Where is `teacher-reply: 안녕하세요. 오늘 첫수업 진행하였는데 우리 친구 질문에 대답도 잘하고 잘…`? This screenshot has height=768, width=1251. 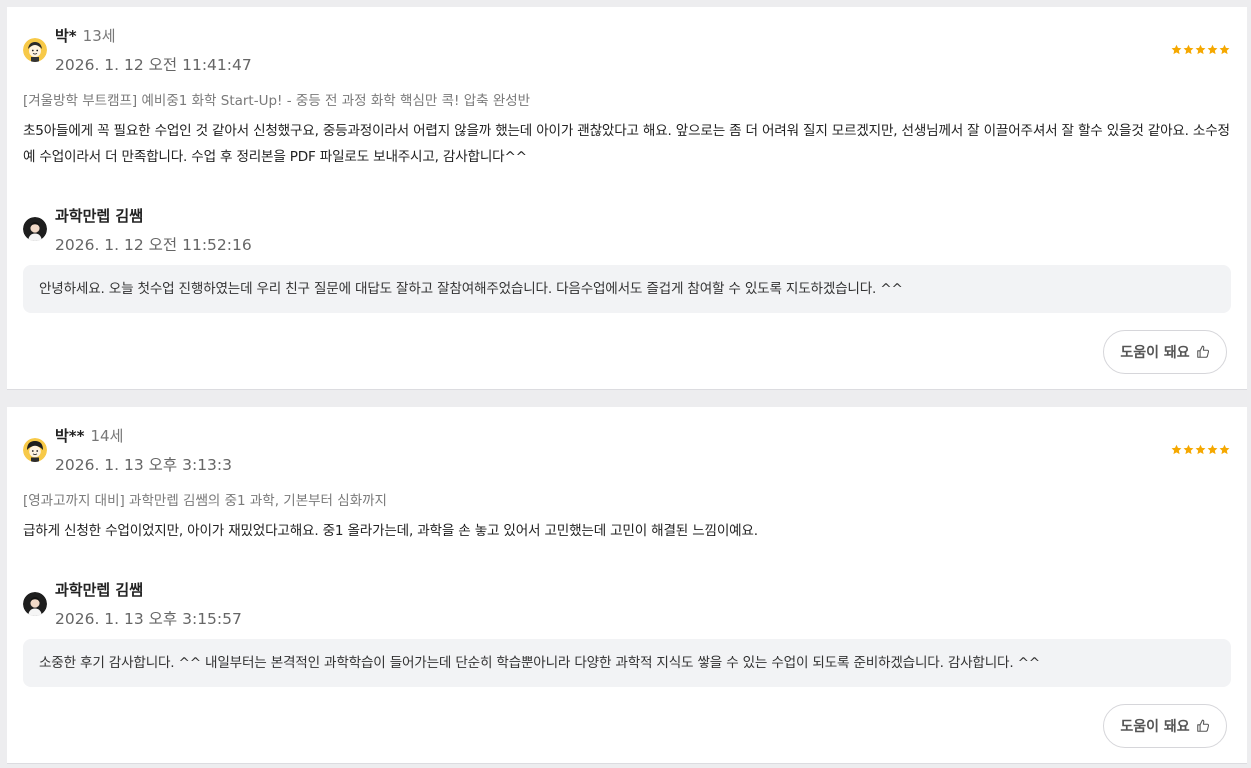 teacher-reply: 안녕하세요. 오늘 첫수업 진행하였는데 우리 친구 질문에 대답도 잘하고 잘… is located at coordinates (627, 289).